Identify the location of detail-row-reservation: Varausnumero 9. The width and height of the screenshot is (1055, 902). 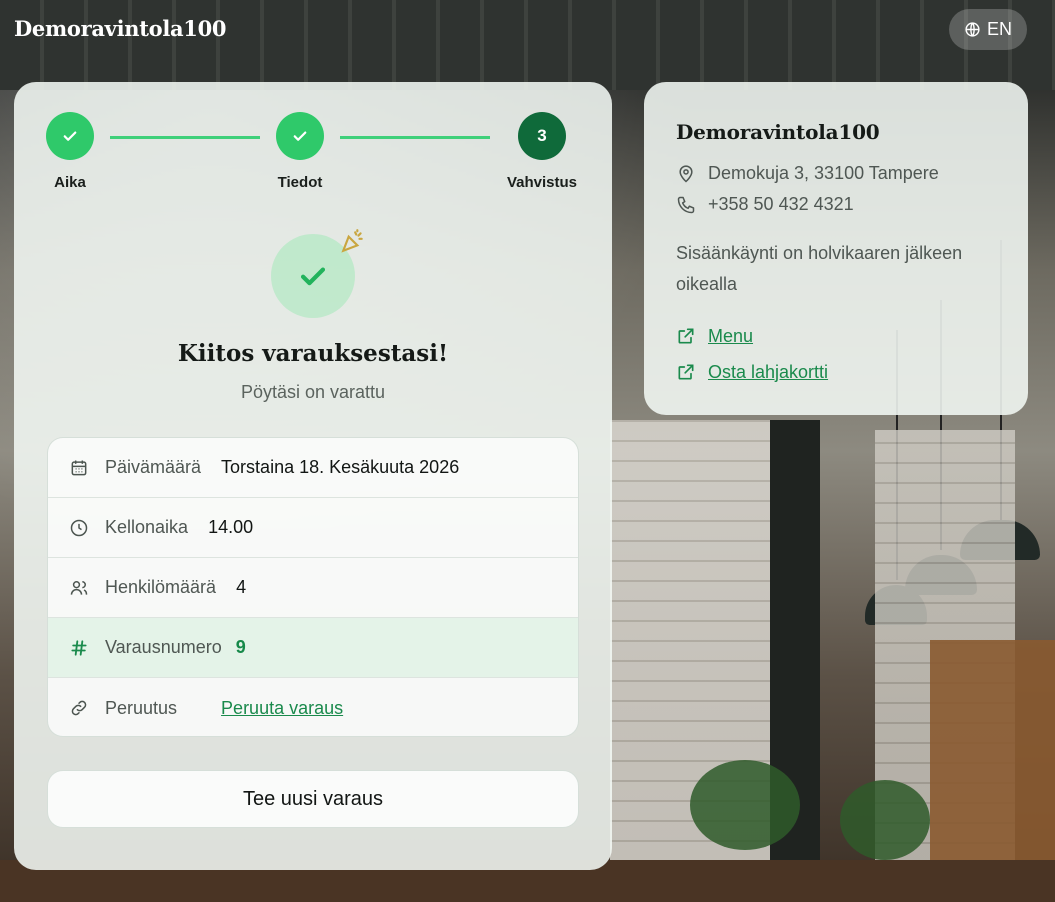
(313, 648).